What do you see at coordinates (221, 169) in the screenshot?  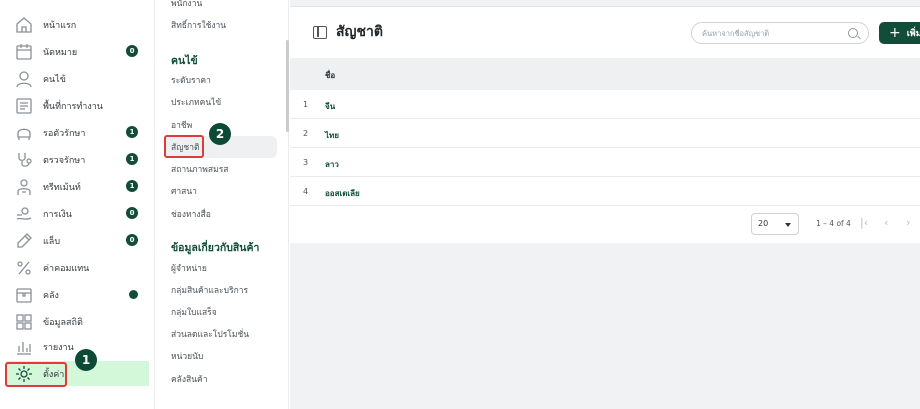 I see `menu-item-marital-status: สถานภาพสมรส` at bounding box center [221, 169].